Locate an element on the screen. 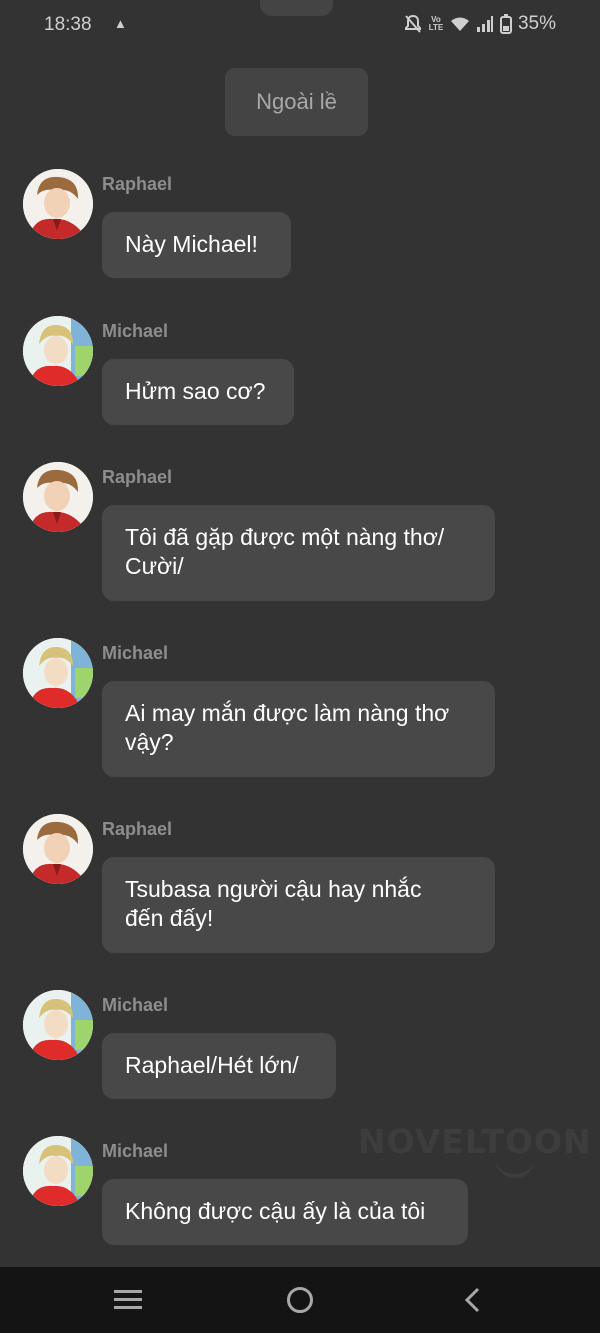  menu-icon is located at coordinates (128, 1302).